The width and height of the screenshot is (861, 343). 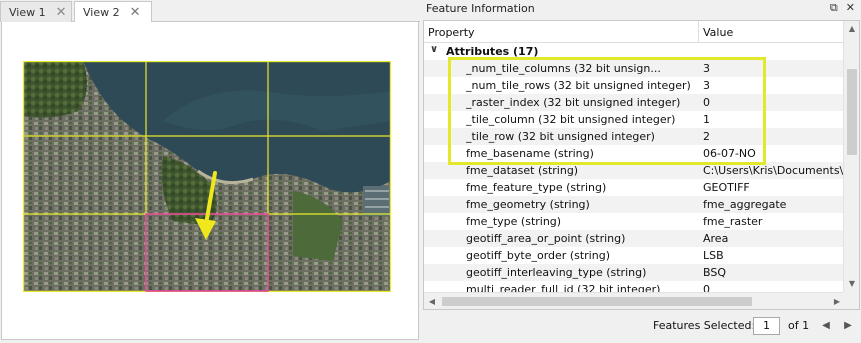 I want to click on previous-feature-icon: ◀, so click(x=826, y=326).